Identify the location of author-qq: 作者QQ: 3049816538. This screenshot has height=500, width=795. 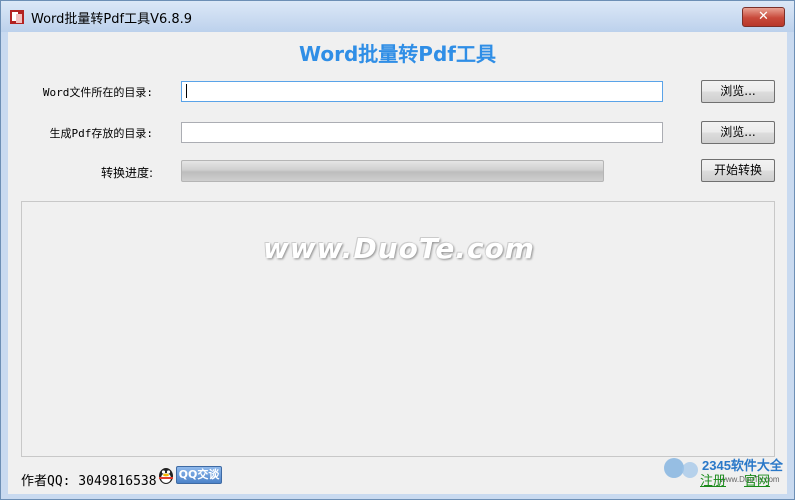
(89, 481).